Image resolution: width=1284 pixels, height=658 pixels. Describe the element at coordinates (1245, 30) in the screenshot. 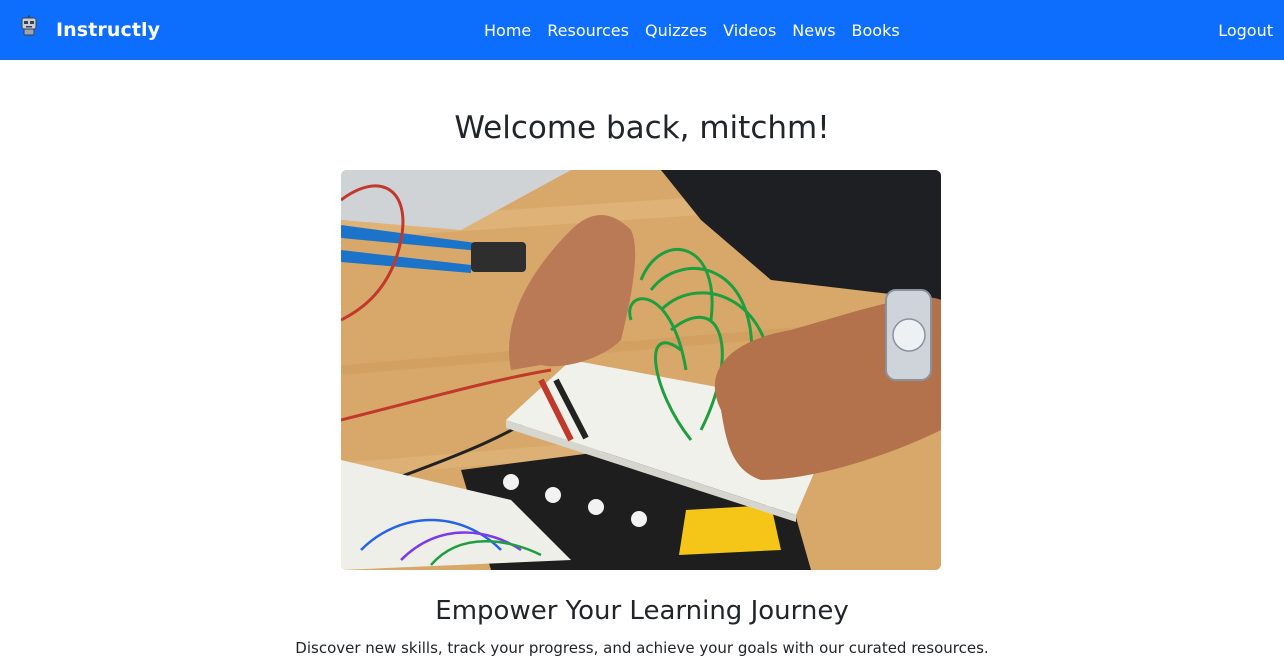

I see `logout-link: Logout` at that location.